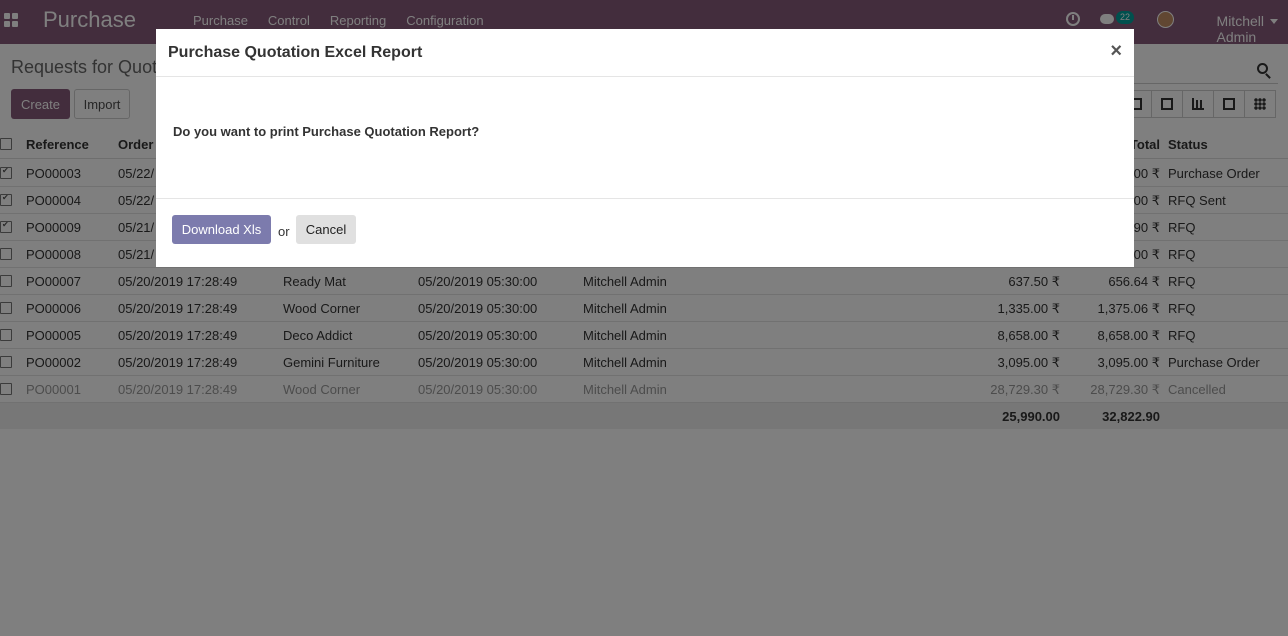 The height and width of the screenshot is (636, 1288). What do you see at coordinates (326, 229) in the screenshot?
I see `cancel-button: Cancel` at bounding box center [326, 229].